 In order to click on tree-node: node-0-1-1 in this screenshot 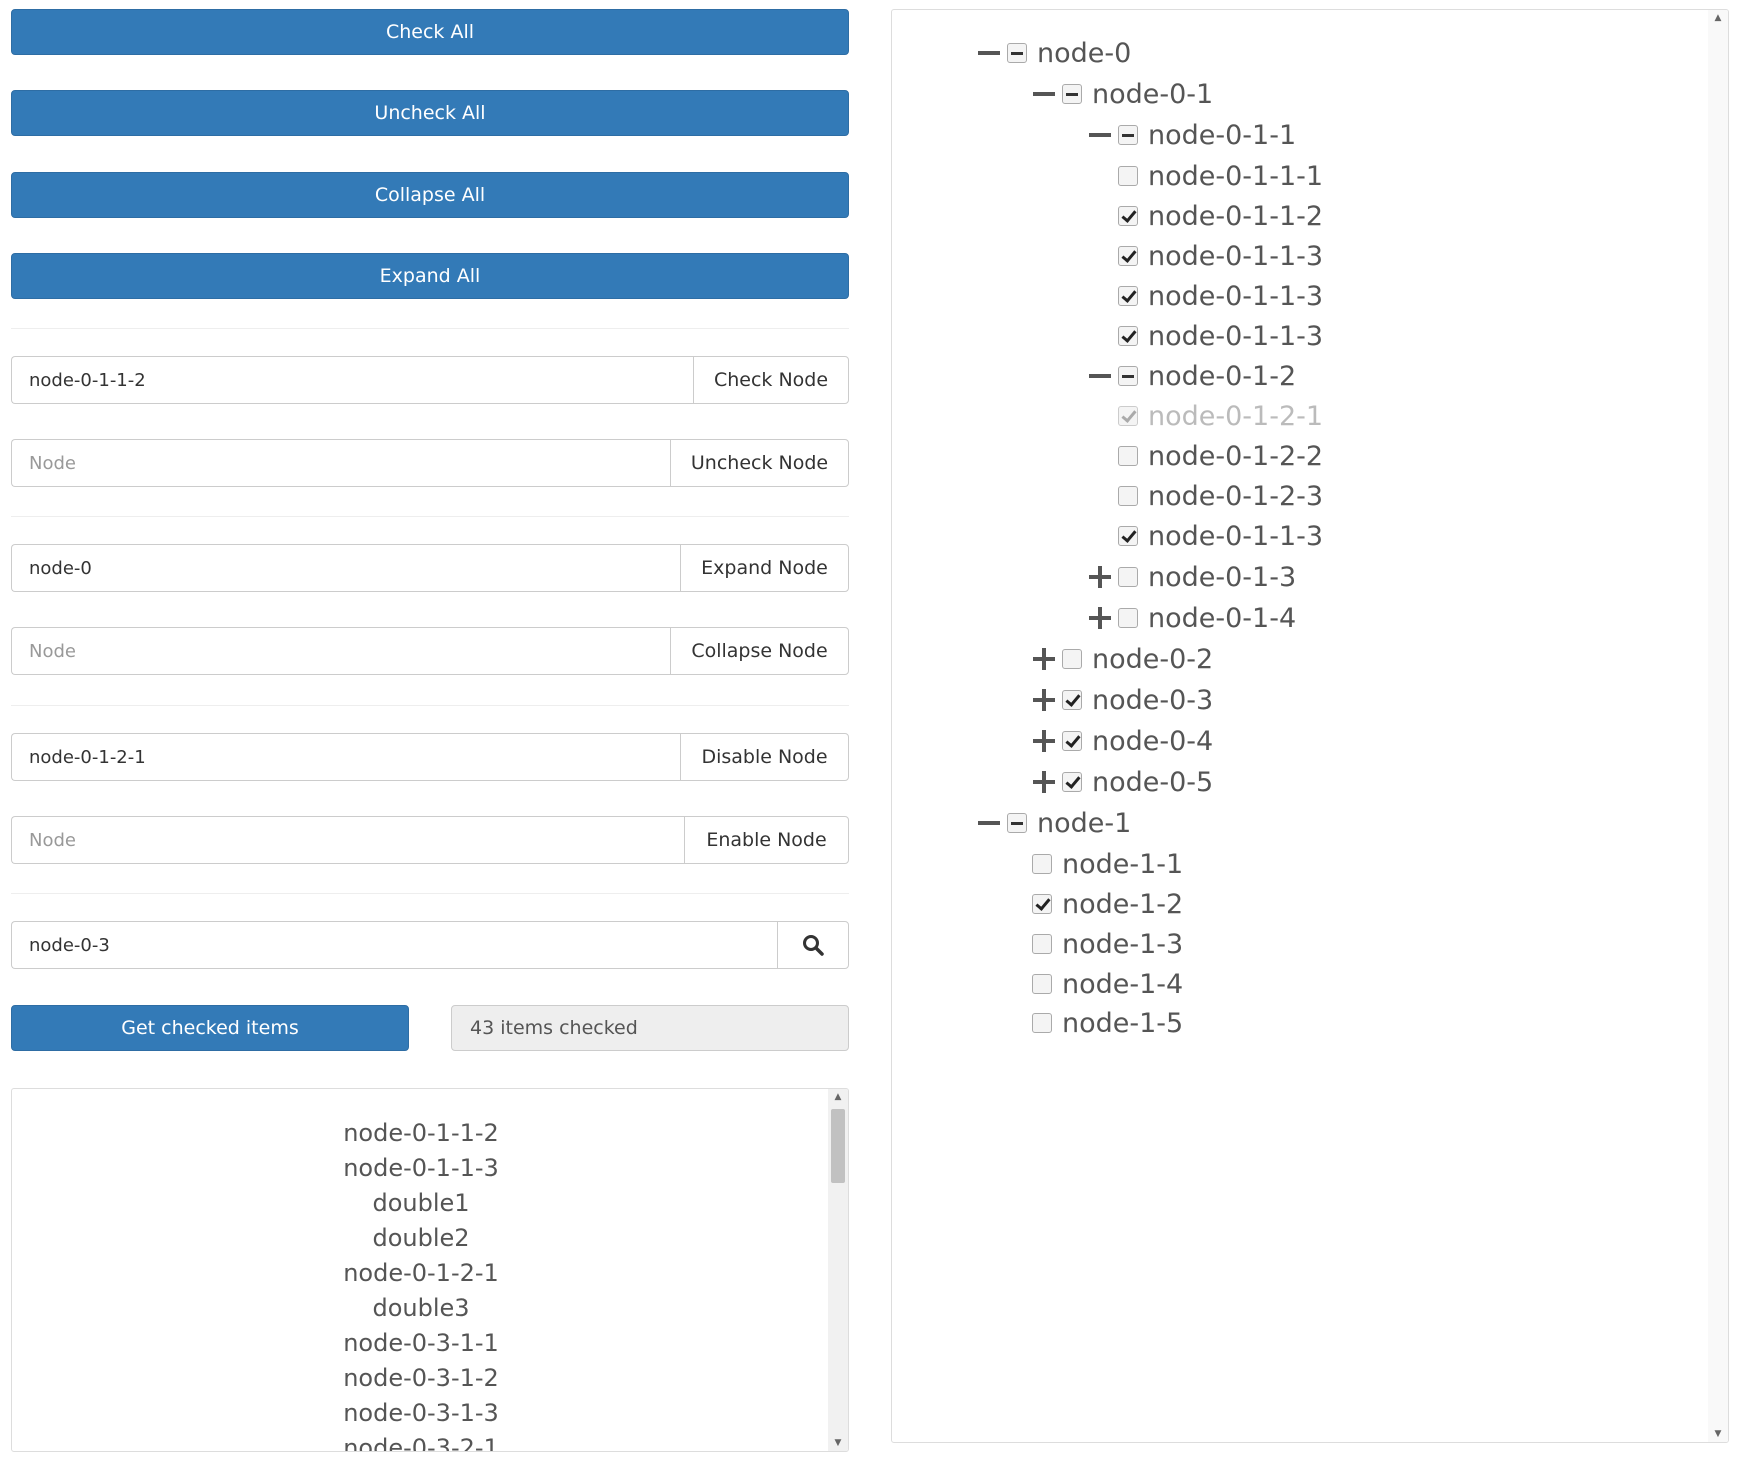, I will do `click(1192, 135)`.